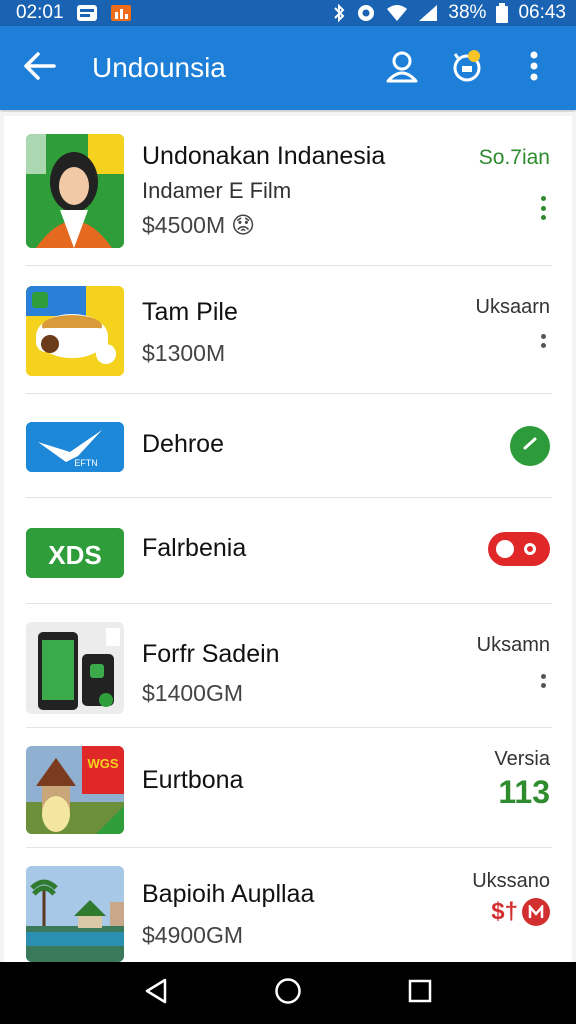  What do you see at coordinates (217, 190) in the screenshot?
I see `item-subtitle: Indamer E Film` at bounding box center [217, 190].